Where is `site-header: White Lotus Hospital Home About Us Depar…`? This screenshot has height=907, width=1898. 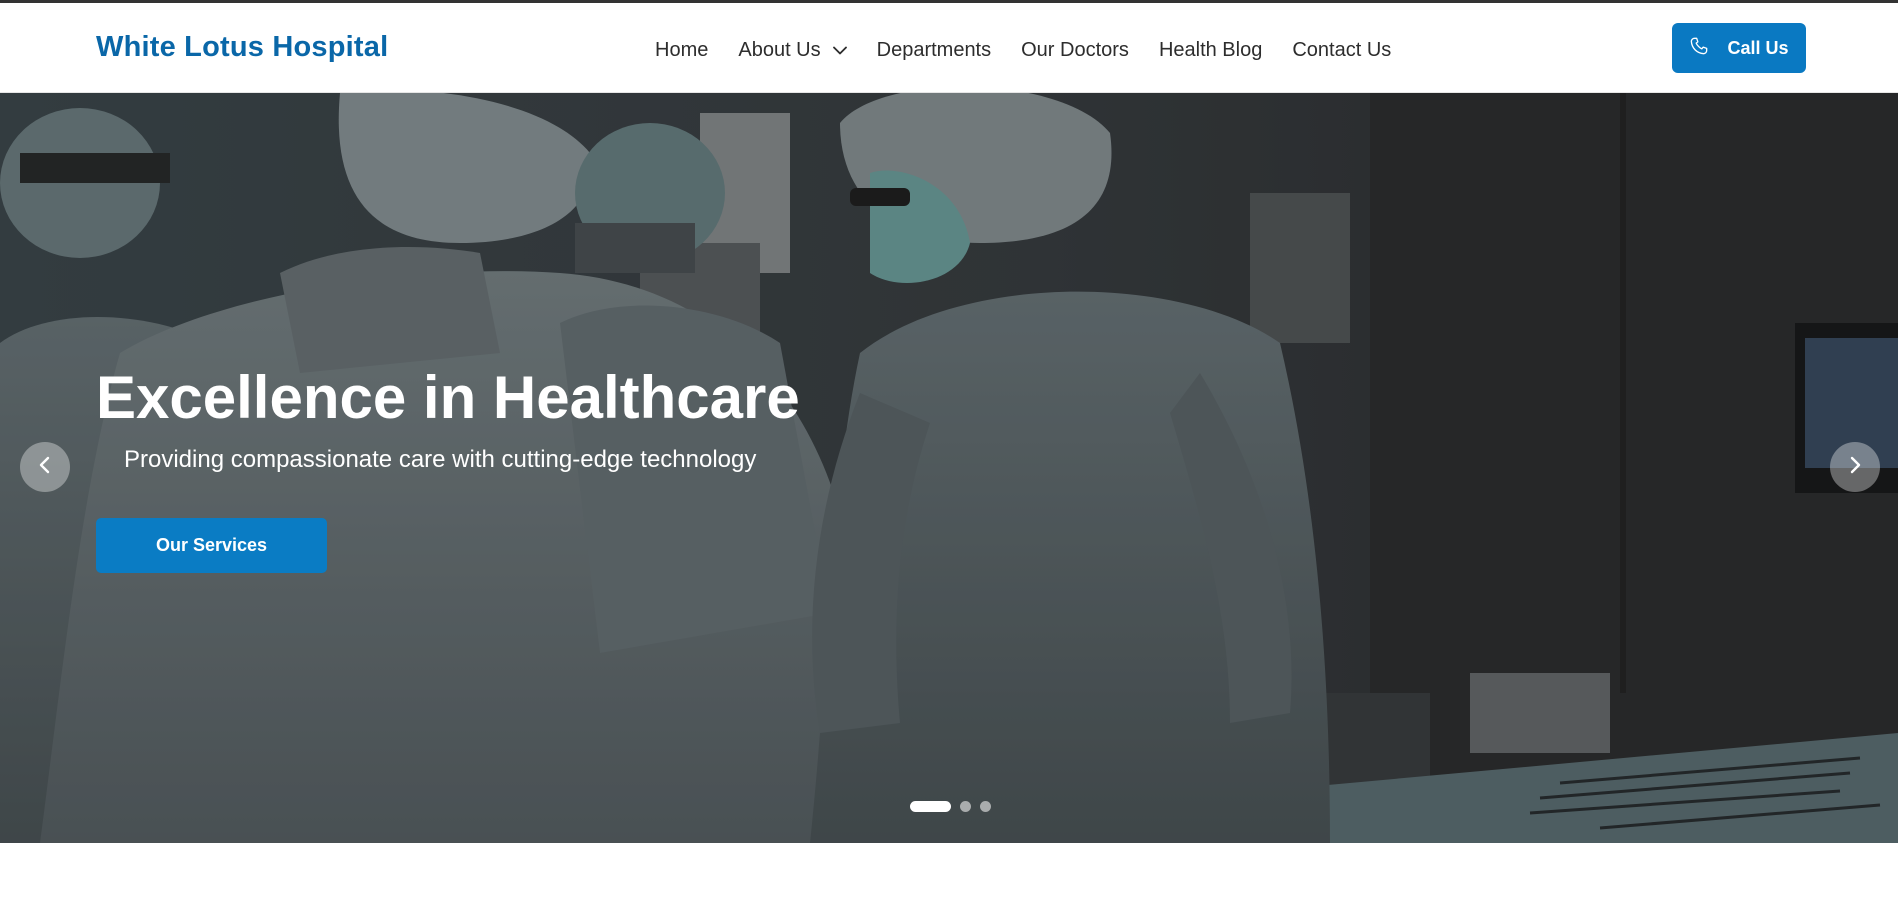 site-header: White Lotus Hospital Home About Us Depar… is located at coordinates (949, 48).